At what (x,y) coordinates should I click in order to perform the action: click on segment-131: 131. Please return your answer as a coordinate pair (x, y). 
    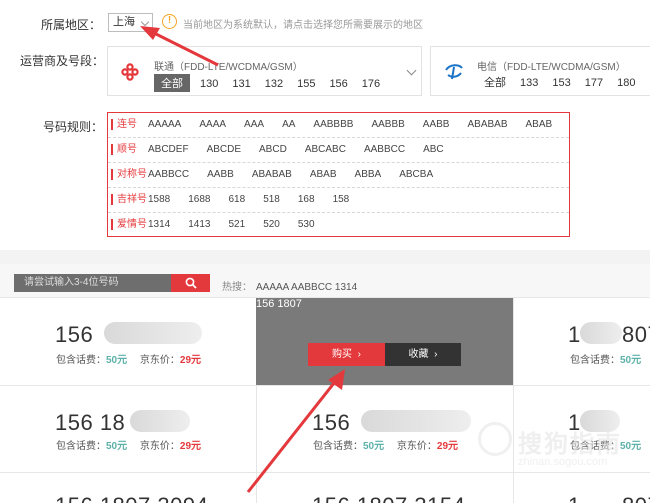
    Looking at the image, I should click on (241, 84).